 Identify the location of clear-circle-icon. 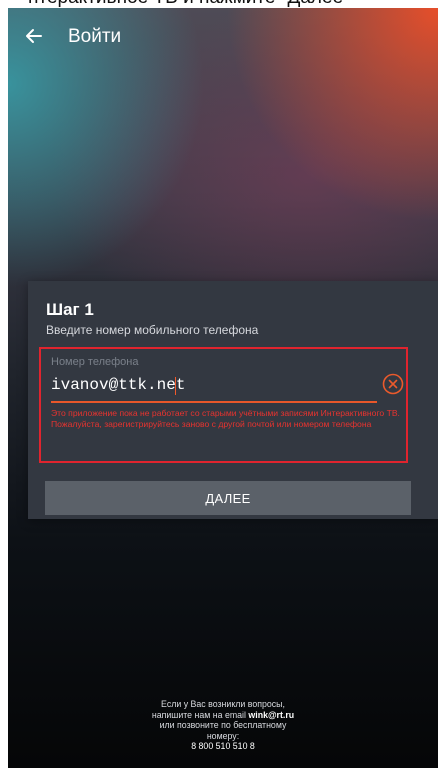
(393, 384).